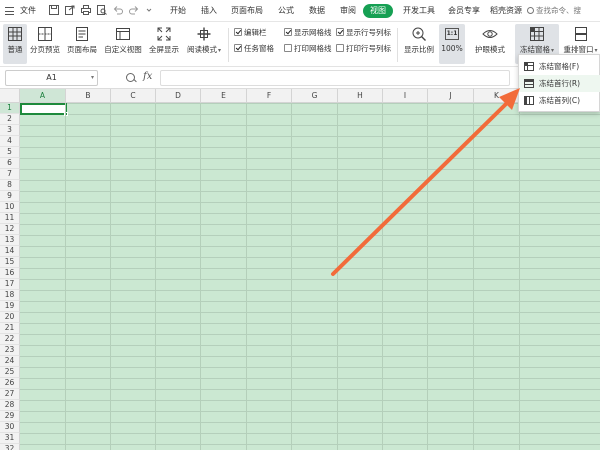 The width and height of the screenshot is (600, 450). Describe the element at coordinates (10, 273) in the screenshot. I see `row-header-16: 16` at that location.